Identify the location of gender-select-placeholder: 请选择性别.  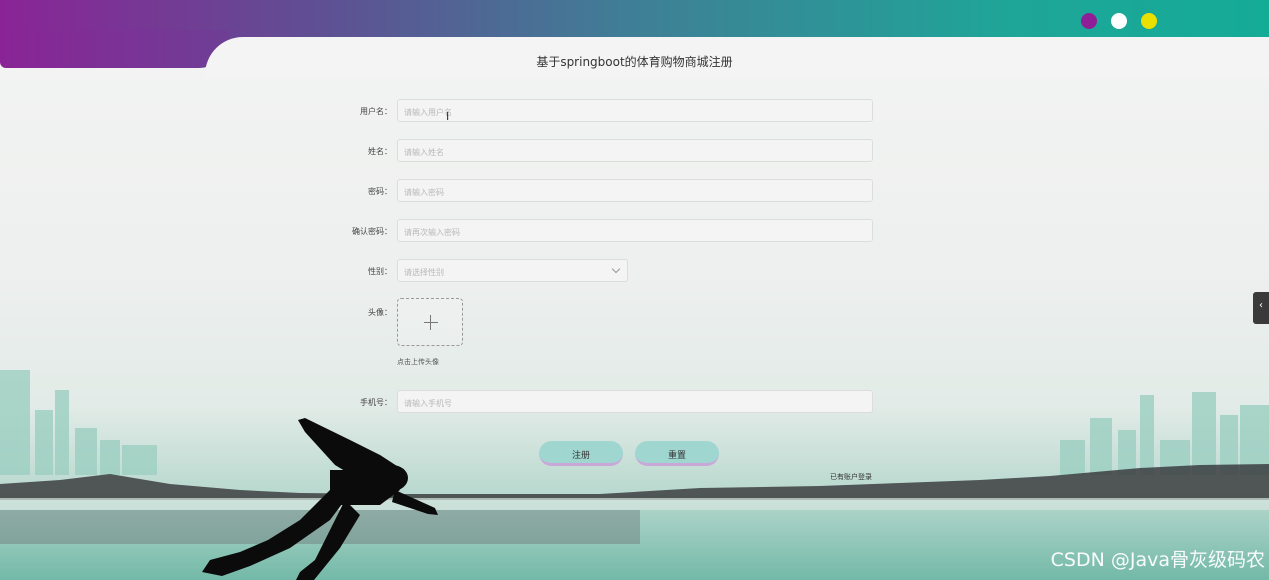
(424, 272).